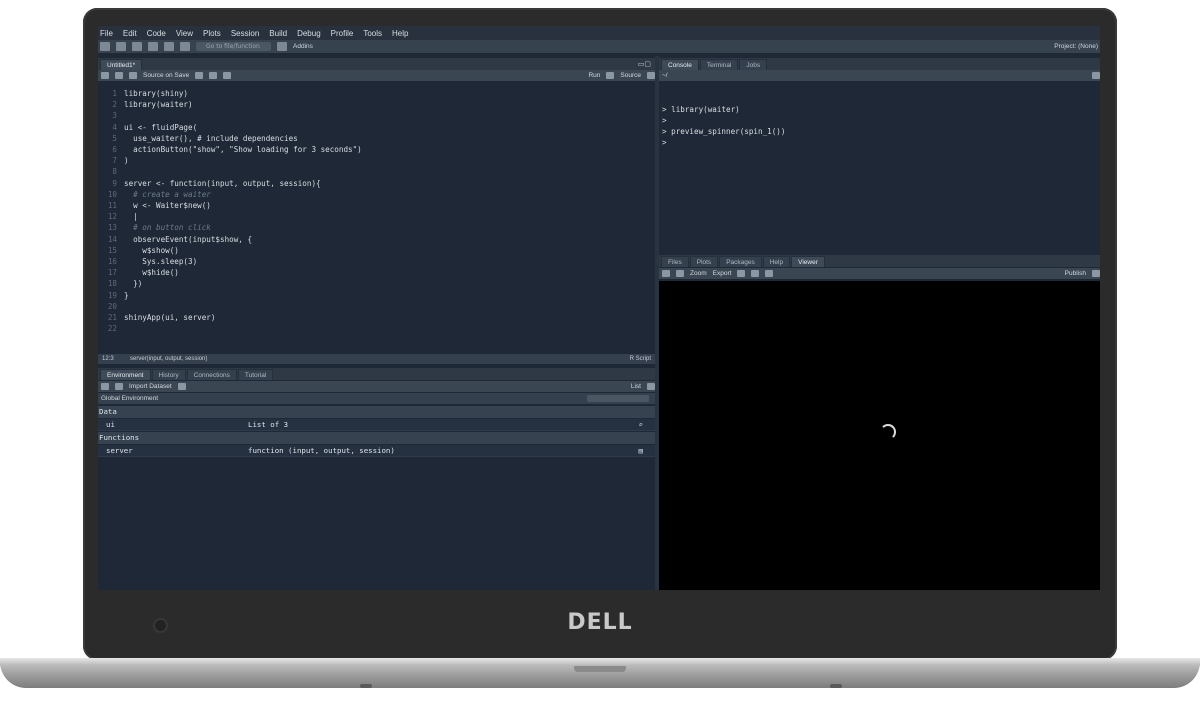 The image size is (1200, 706). What do you see at coordinates (125, 374) in the screenshot?
I see `tab-environment: Environment` at bounding box center [125, 374].